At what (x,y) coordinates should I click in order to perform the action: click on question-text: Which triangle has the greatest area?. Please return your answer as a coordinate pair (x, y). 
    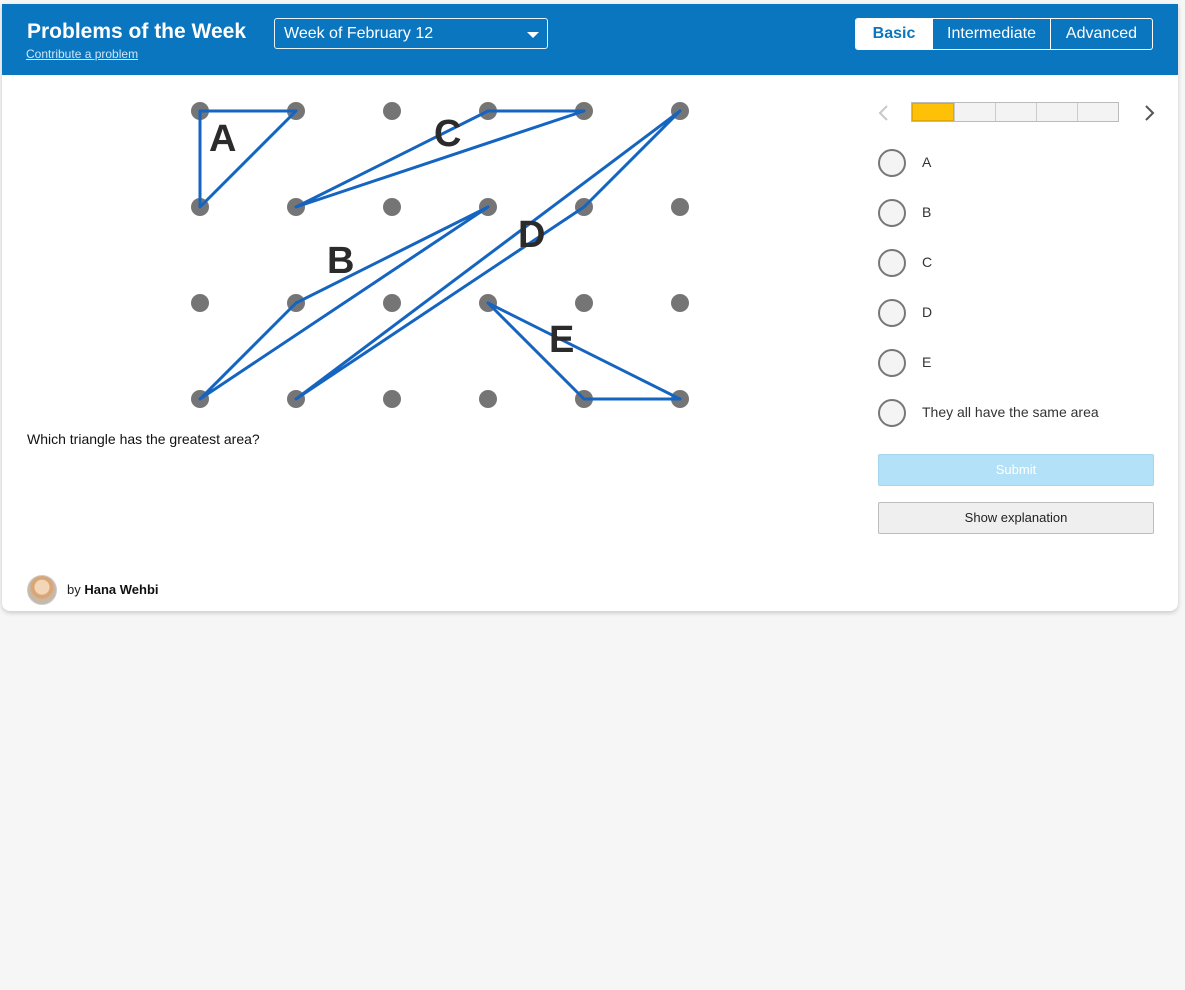
    Looking at the image, I should click on (143, 439).